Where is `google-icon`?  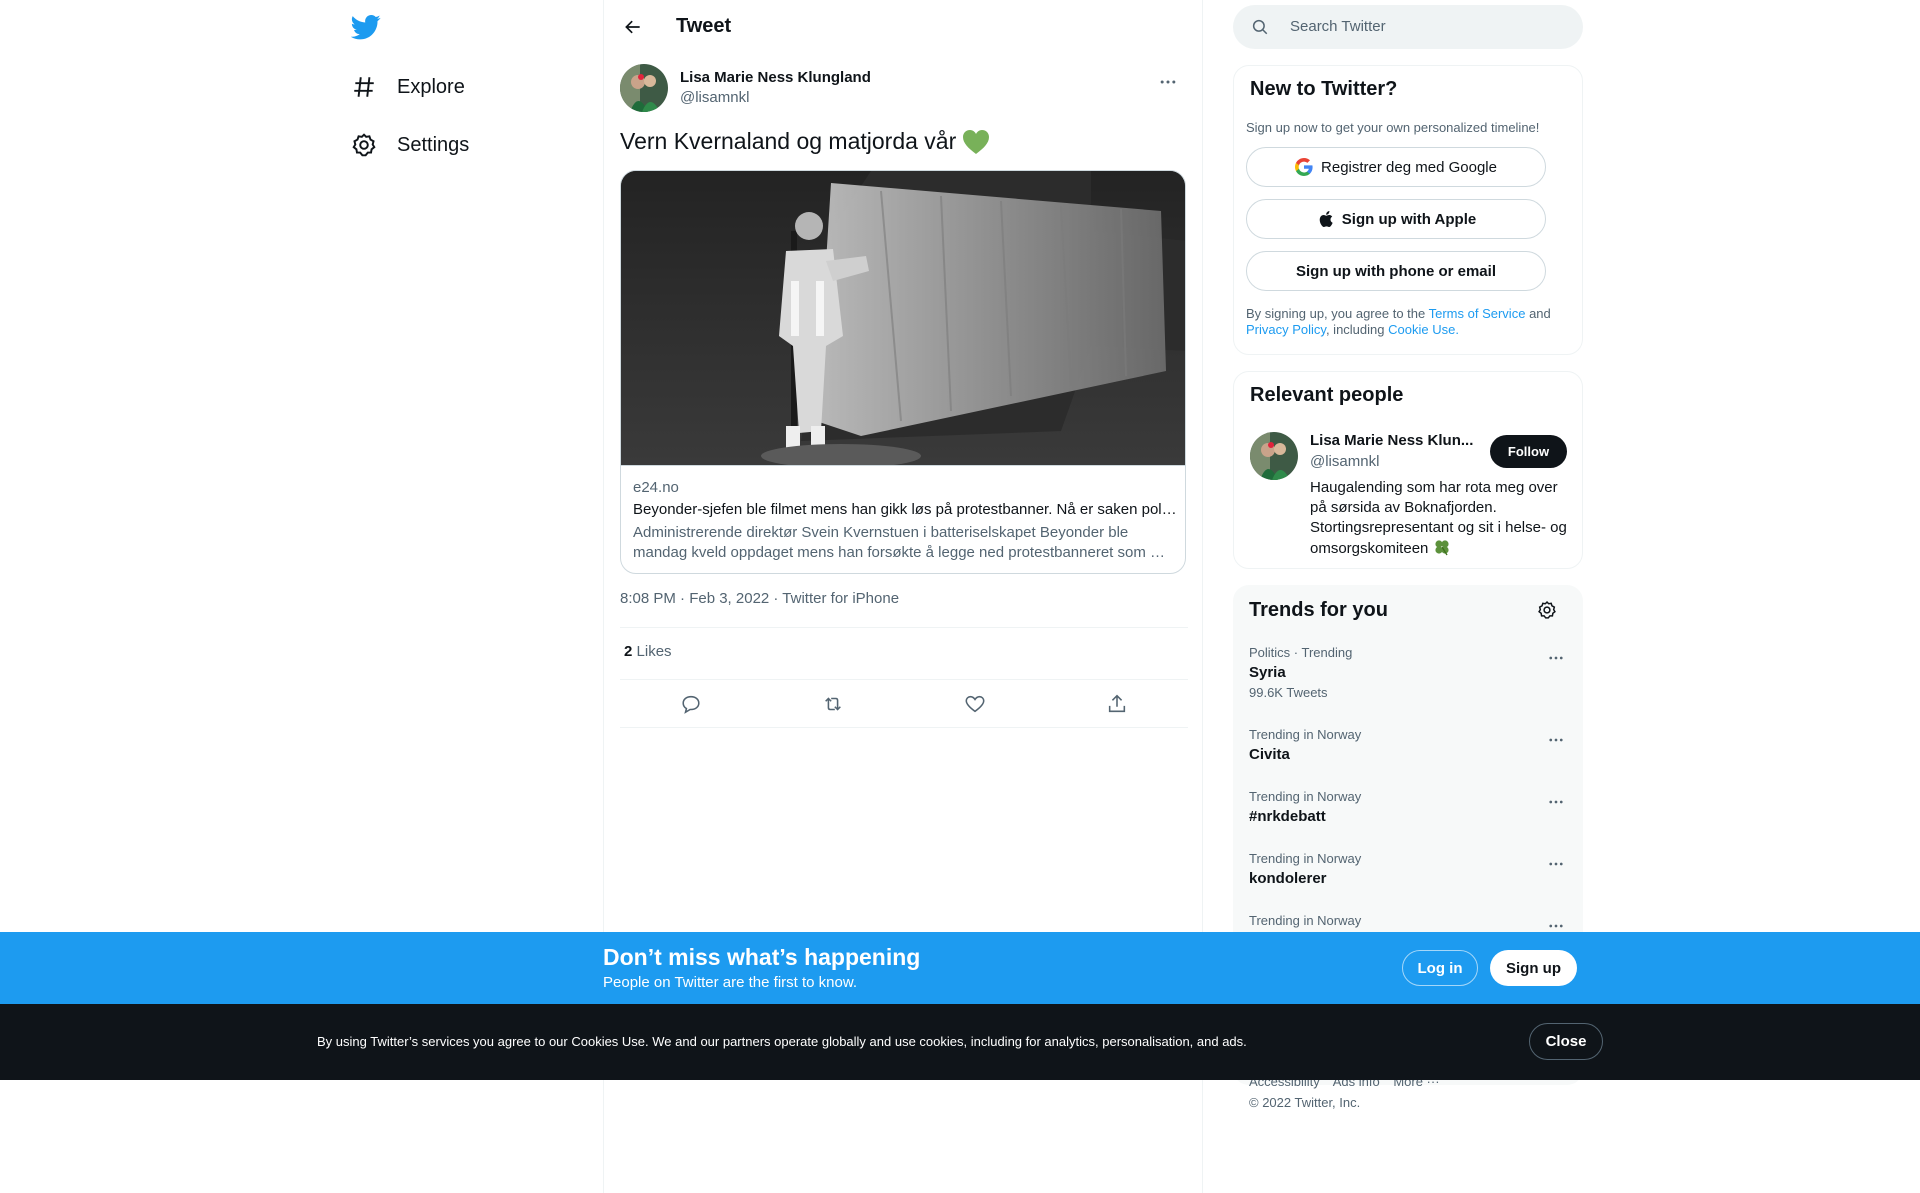 google-icon is located at coordinates (1304, 167).